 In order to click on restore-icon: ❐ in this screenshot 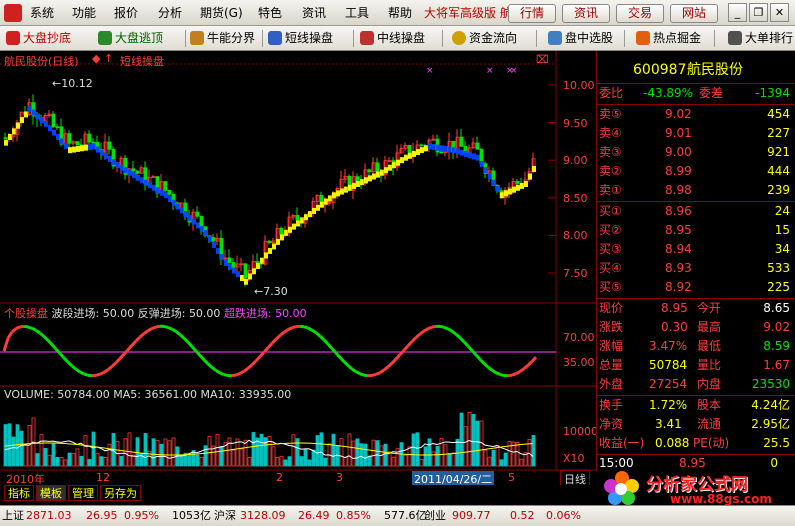, I will do `click(758, 12)`.